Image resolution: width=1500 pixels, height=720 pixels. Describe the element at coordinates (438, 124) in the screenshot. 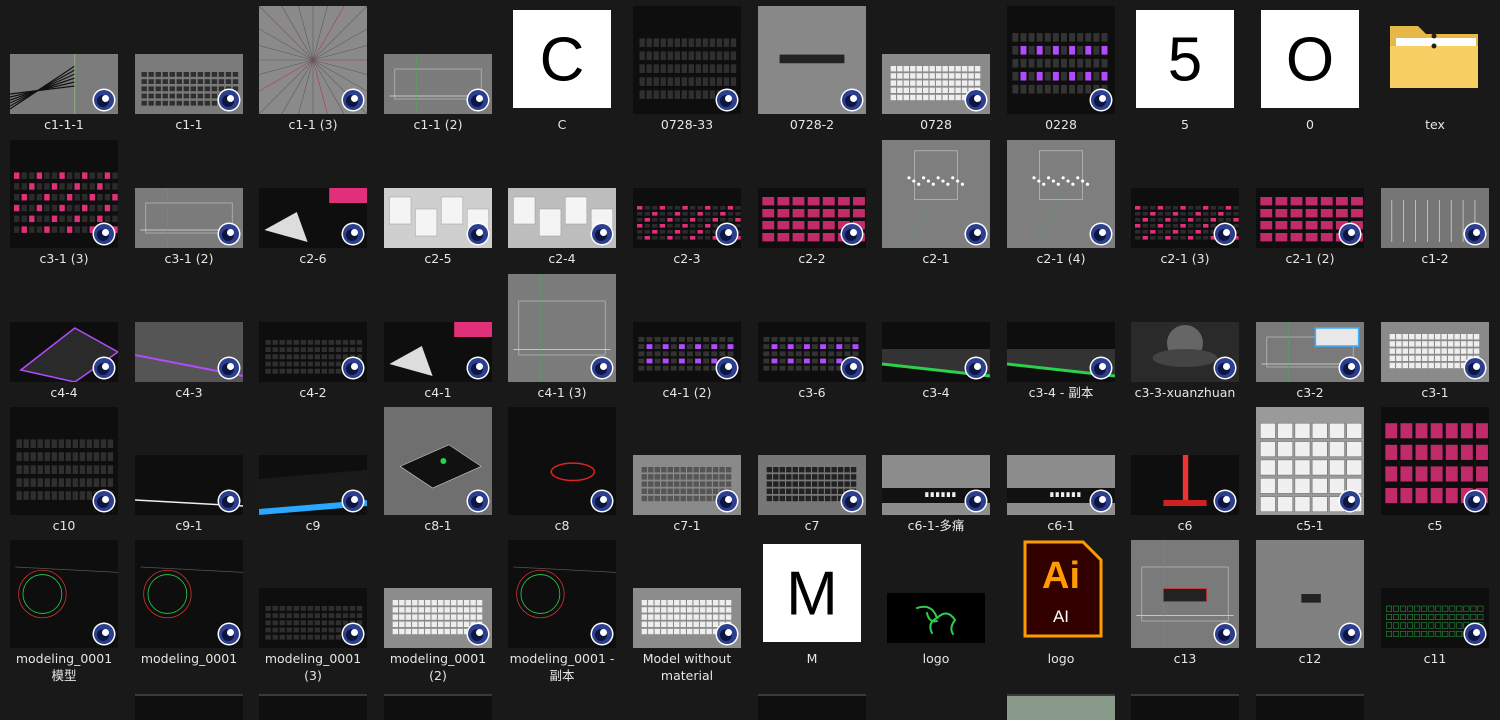

I see `file-name-label: c1-1 (2)` at that location.